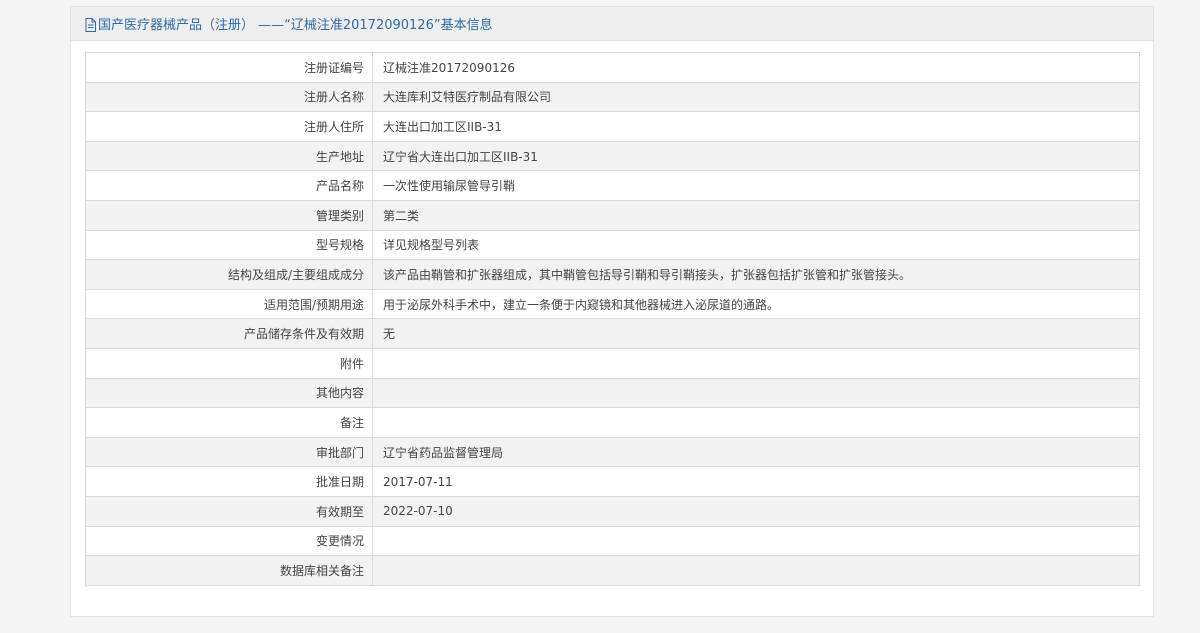  What do you see at coordinates (229, 304) in the screenshot?
I see `row-label: 适用范围/预期用途` at bounding box center [229, 304].